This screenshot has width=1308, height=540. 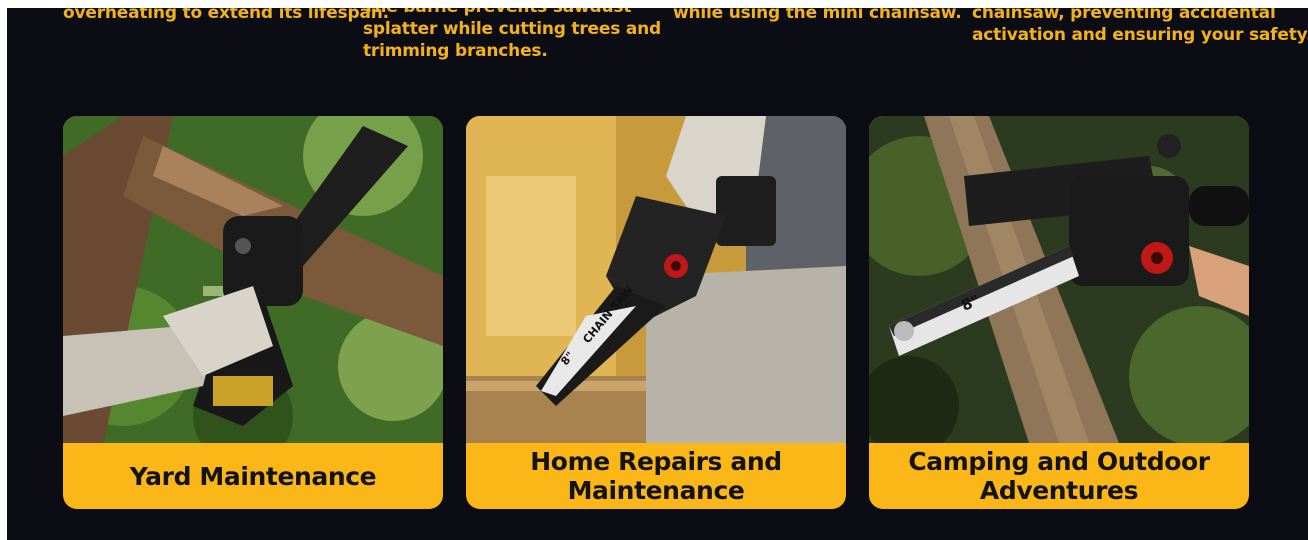 What do you see at coordinates (512, 29) in the screenshot?
I see `feature-line: splatter while cutting trees and` at bounding box center [512, 29].